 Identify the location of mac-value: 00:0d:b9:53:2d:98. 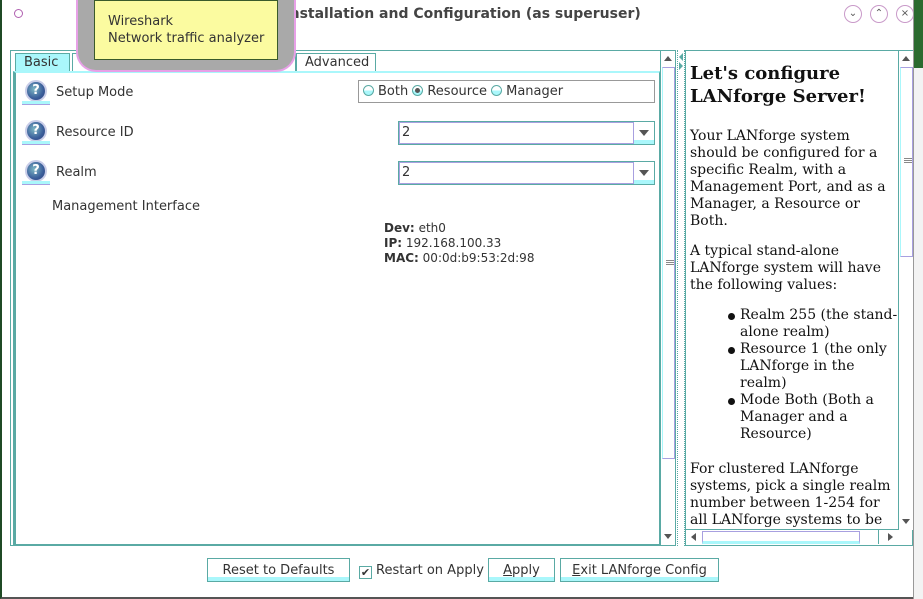
(478, 258).